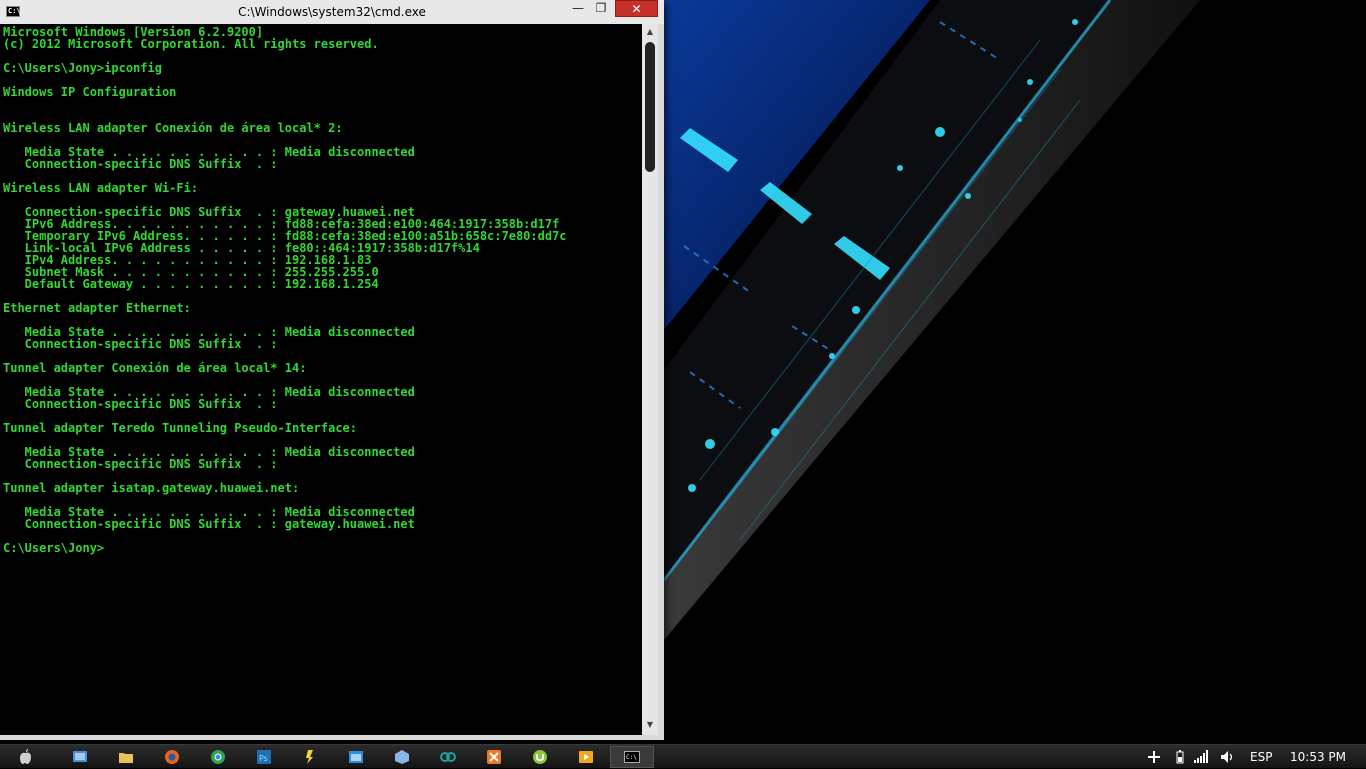 The height and width of the screenshot is (769, 1366). I want to click on photoshop-icon: Ps, so click(264, 757).